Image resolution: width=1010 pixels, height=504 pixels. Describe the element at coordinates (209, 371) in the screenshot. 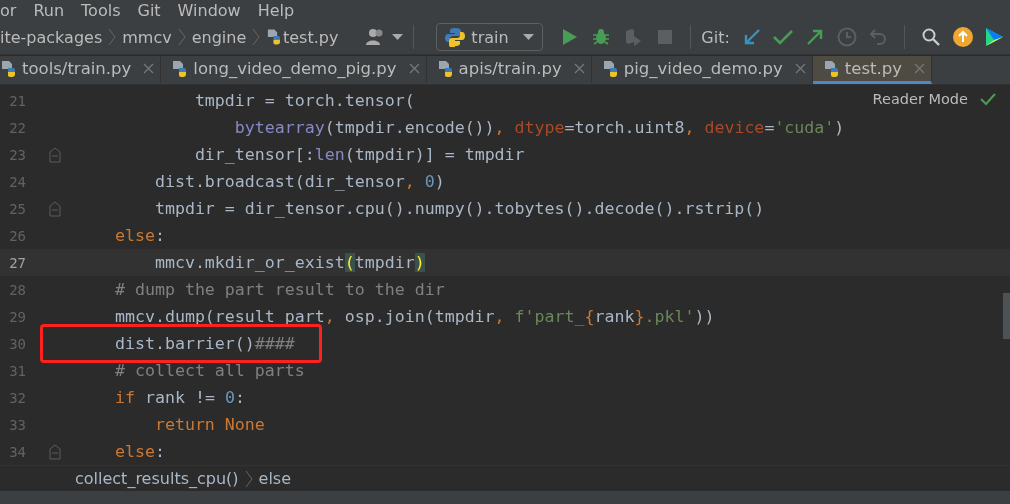

I see `code-line: # collect all parts` at that location.